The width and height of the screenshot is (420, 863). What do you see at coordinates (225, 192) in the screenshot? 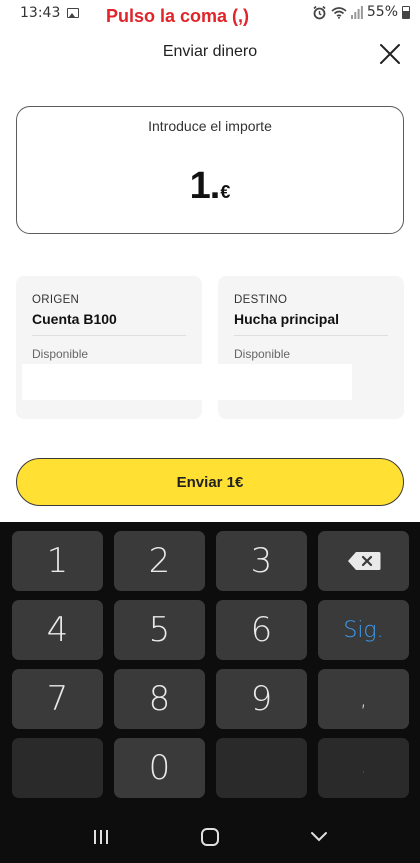
I see `amount-currency: €` at bounding box center [225, 192].